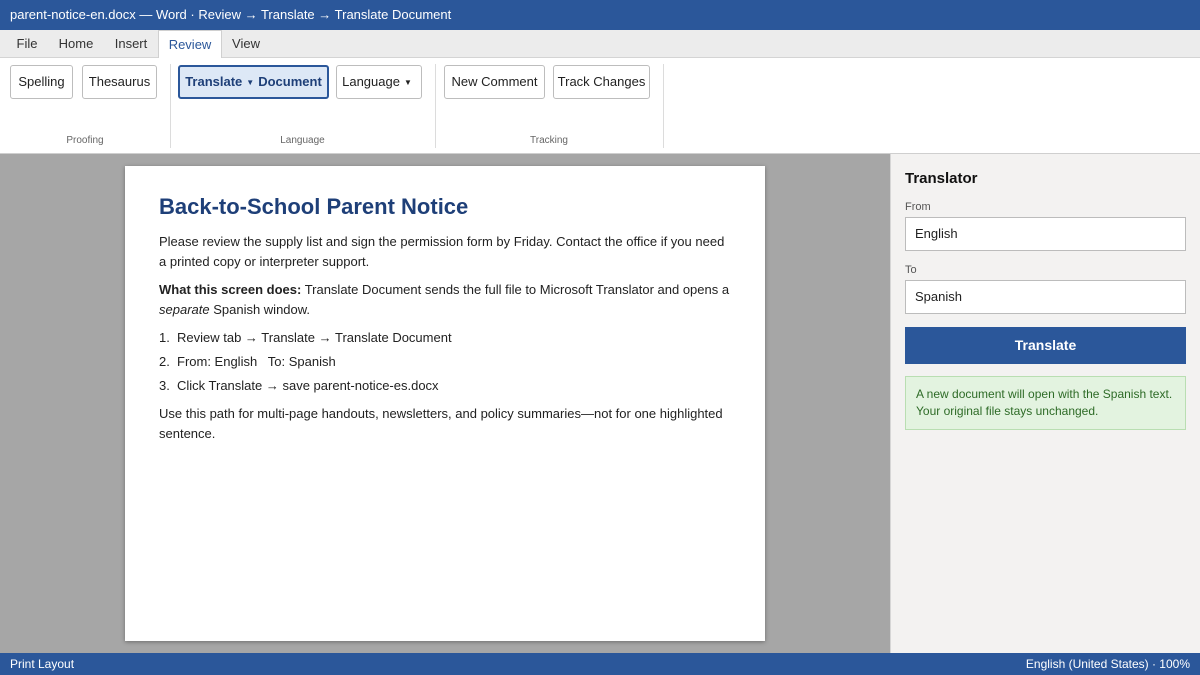 This screenshot has height=675, width=1200. What do you see at coordinates (494, 82) in the screenshot?
I see `new-comment-button: New Comment` at bounding box center [494, 82].